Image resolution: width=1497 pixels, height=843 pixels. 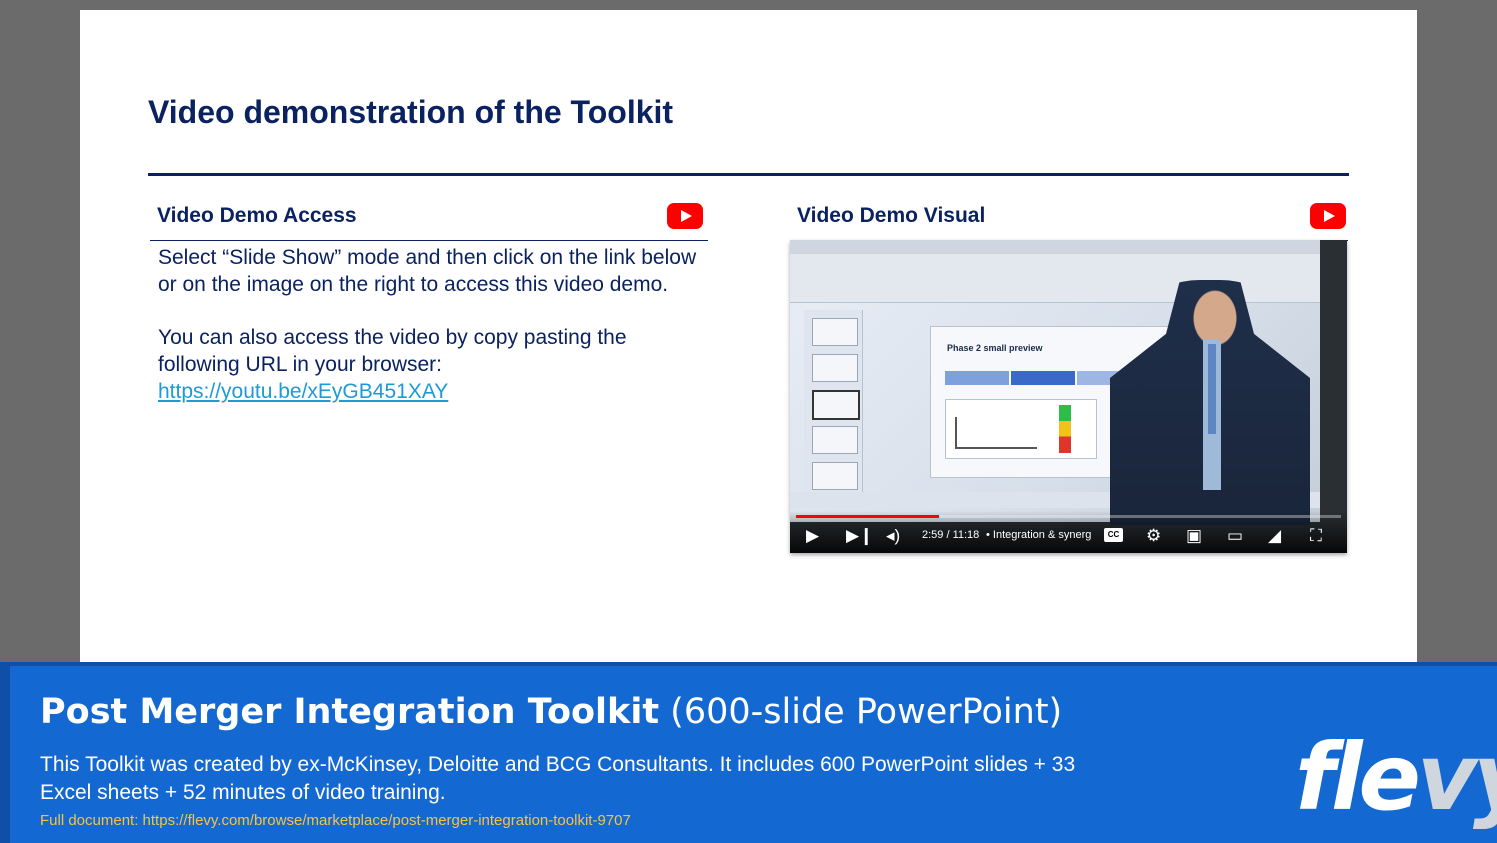 What do you see at coordinates (833, 405) in the screenshot?
I see `slide-thumbnails` at bounding box center [833, 405].